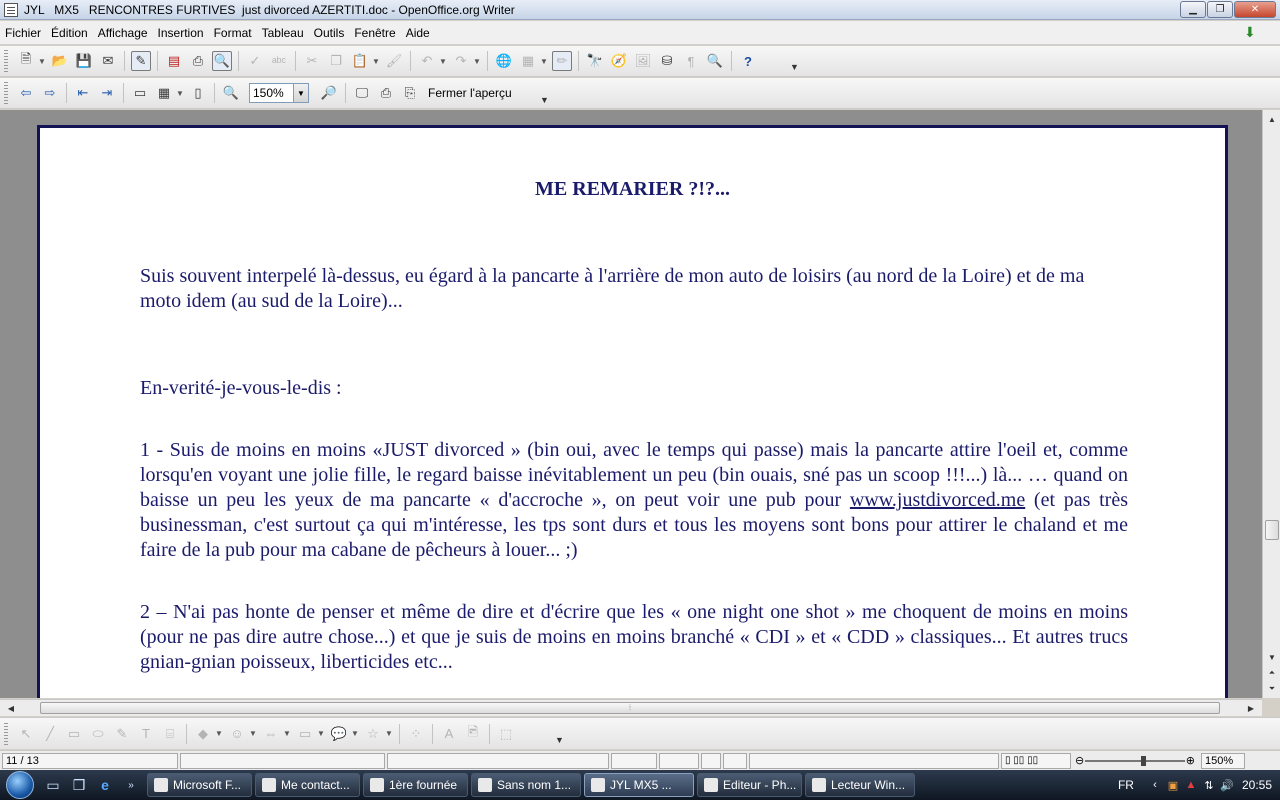 Image resolution: width=1280 pixels, height=800 pixels. I want to click on vertical-scrollbar: ▲ ▼ ⏶ ⏷, so click(1271, 404).